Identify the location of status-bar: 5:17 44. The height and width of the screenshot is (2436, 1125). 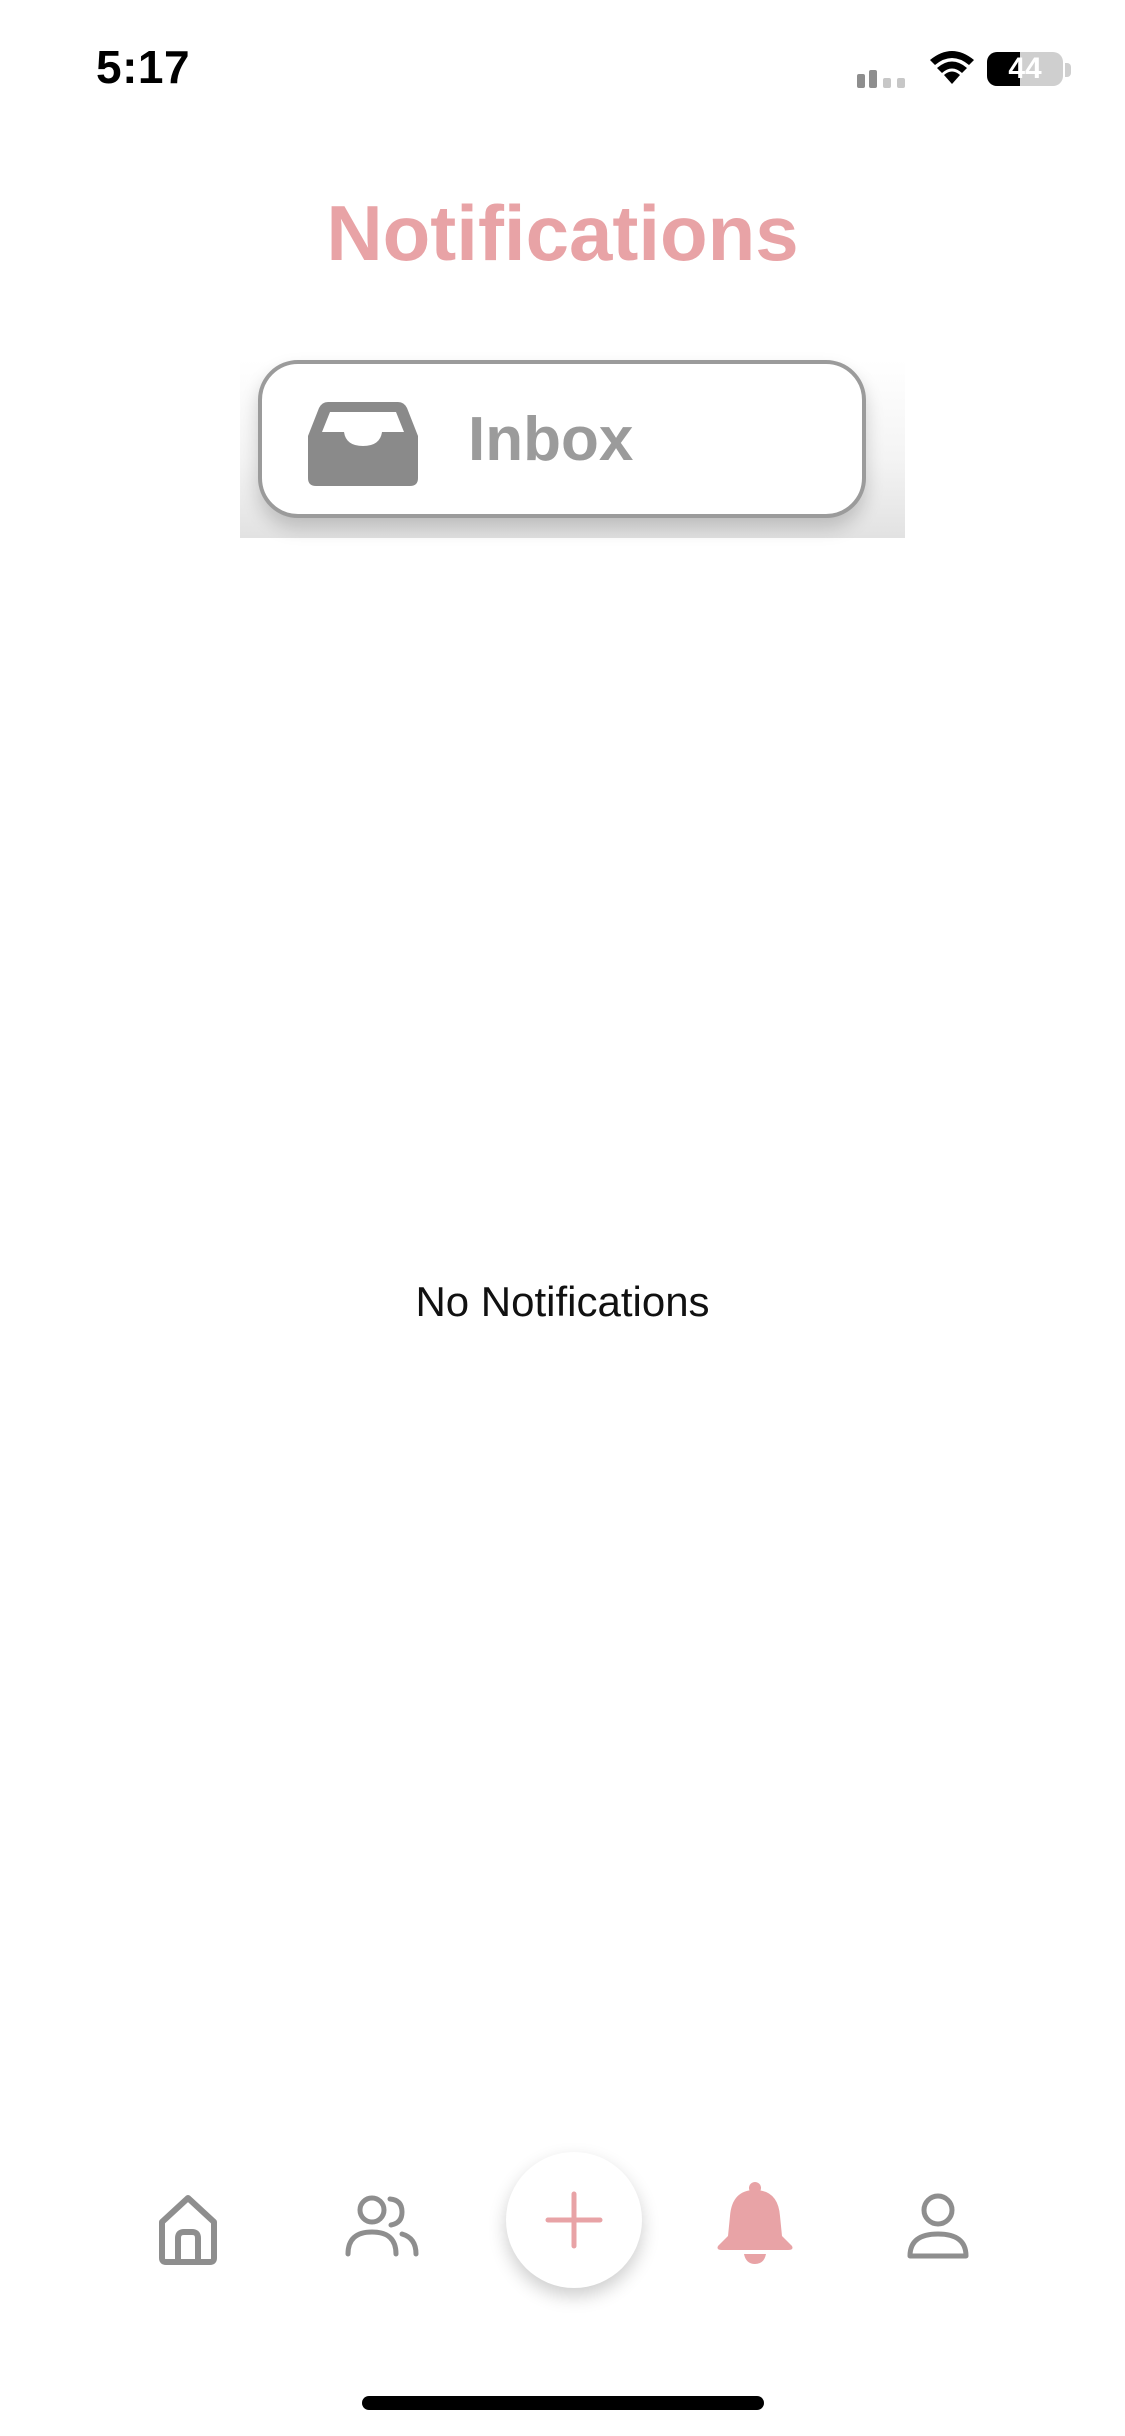
(562, 70).